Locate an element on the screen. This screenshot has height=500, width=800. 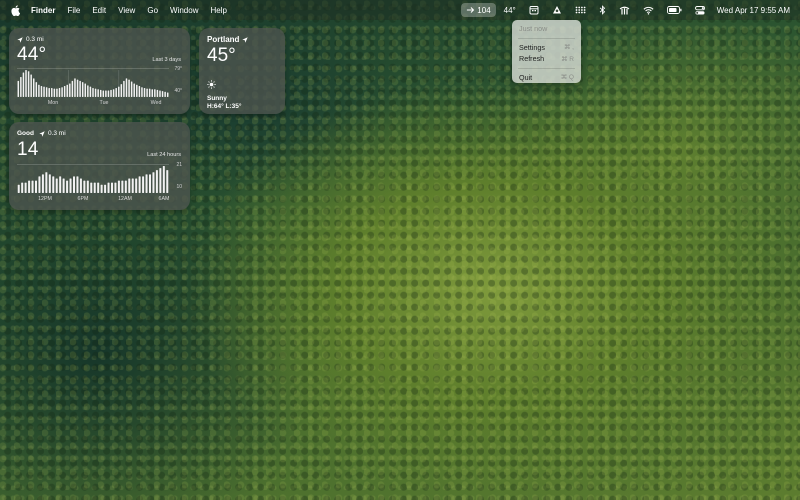
calendar-icon is located at coordinates (534, 10).